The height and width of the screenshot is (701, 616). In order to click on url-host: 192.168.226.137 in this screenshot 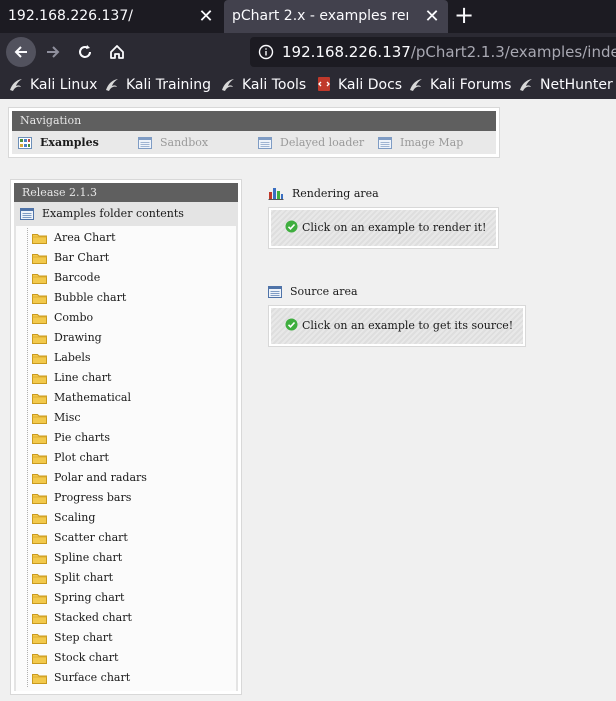, I will do `click(346, 52)`.